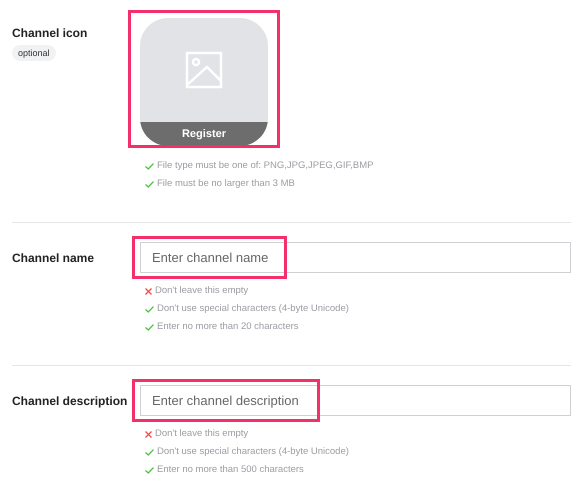  I want to click on rule-text: File must be no larger than 3 MB, so click(226, 183).